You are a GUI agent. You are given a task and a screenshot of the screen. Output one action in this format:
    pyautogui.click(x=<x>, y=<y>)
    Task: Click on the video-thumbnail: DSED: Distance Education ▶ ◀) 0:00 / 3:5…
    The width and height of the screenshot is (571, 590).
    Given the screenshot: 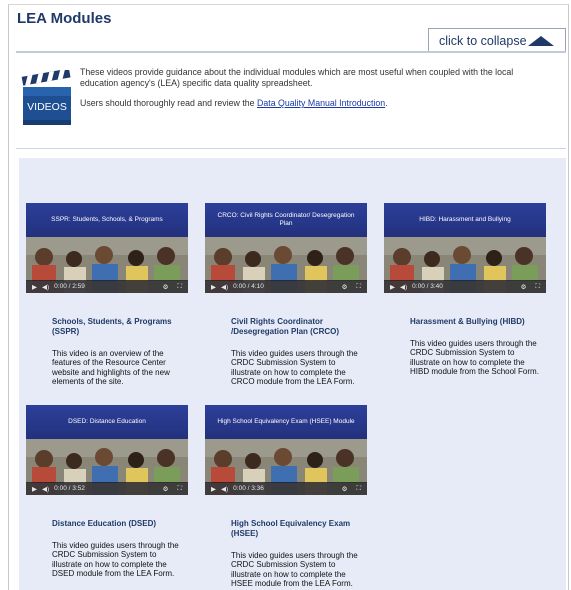 What is the action you would take?
    pyautogui.click(x=107, y=450)
    